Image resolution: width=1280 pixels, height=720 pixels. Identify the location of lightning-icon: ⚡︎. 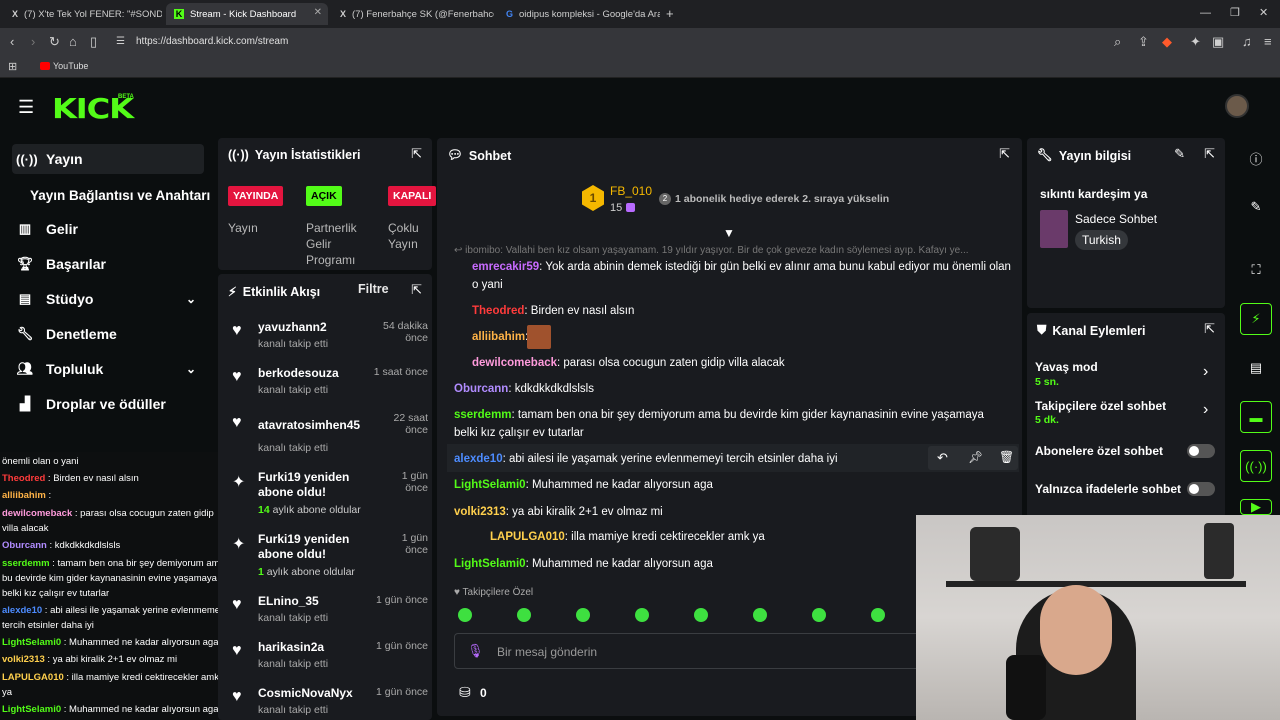
(1256, 319).